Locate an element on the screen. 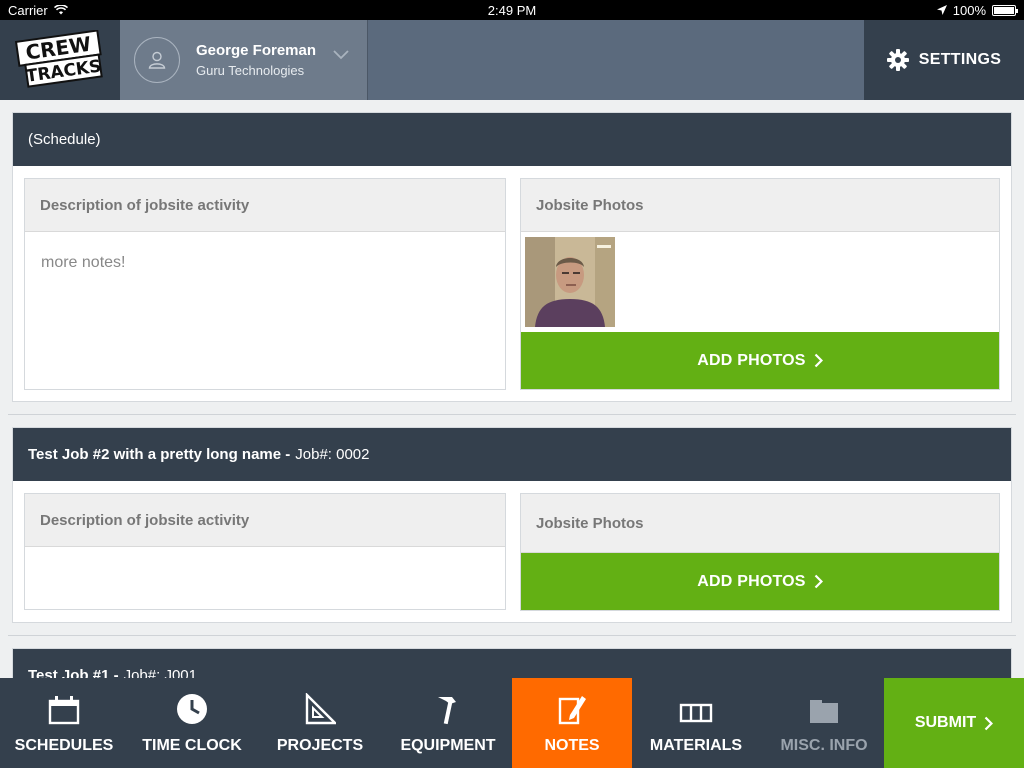  company-name: Guru Technologies is located at coordinates (250, 70).